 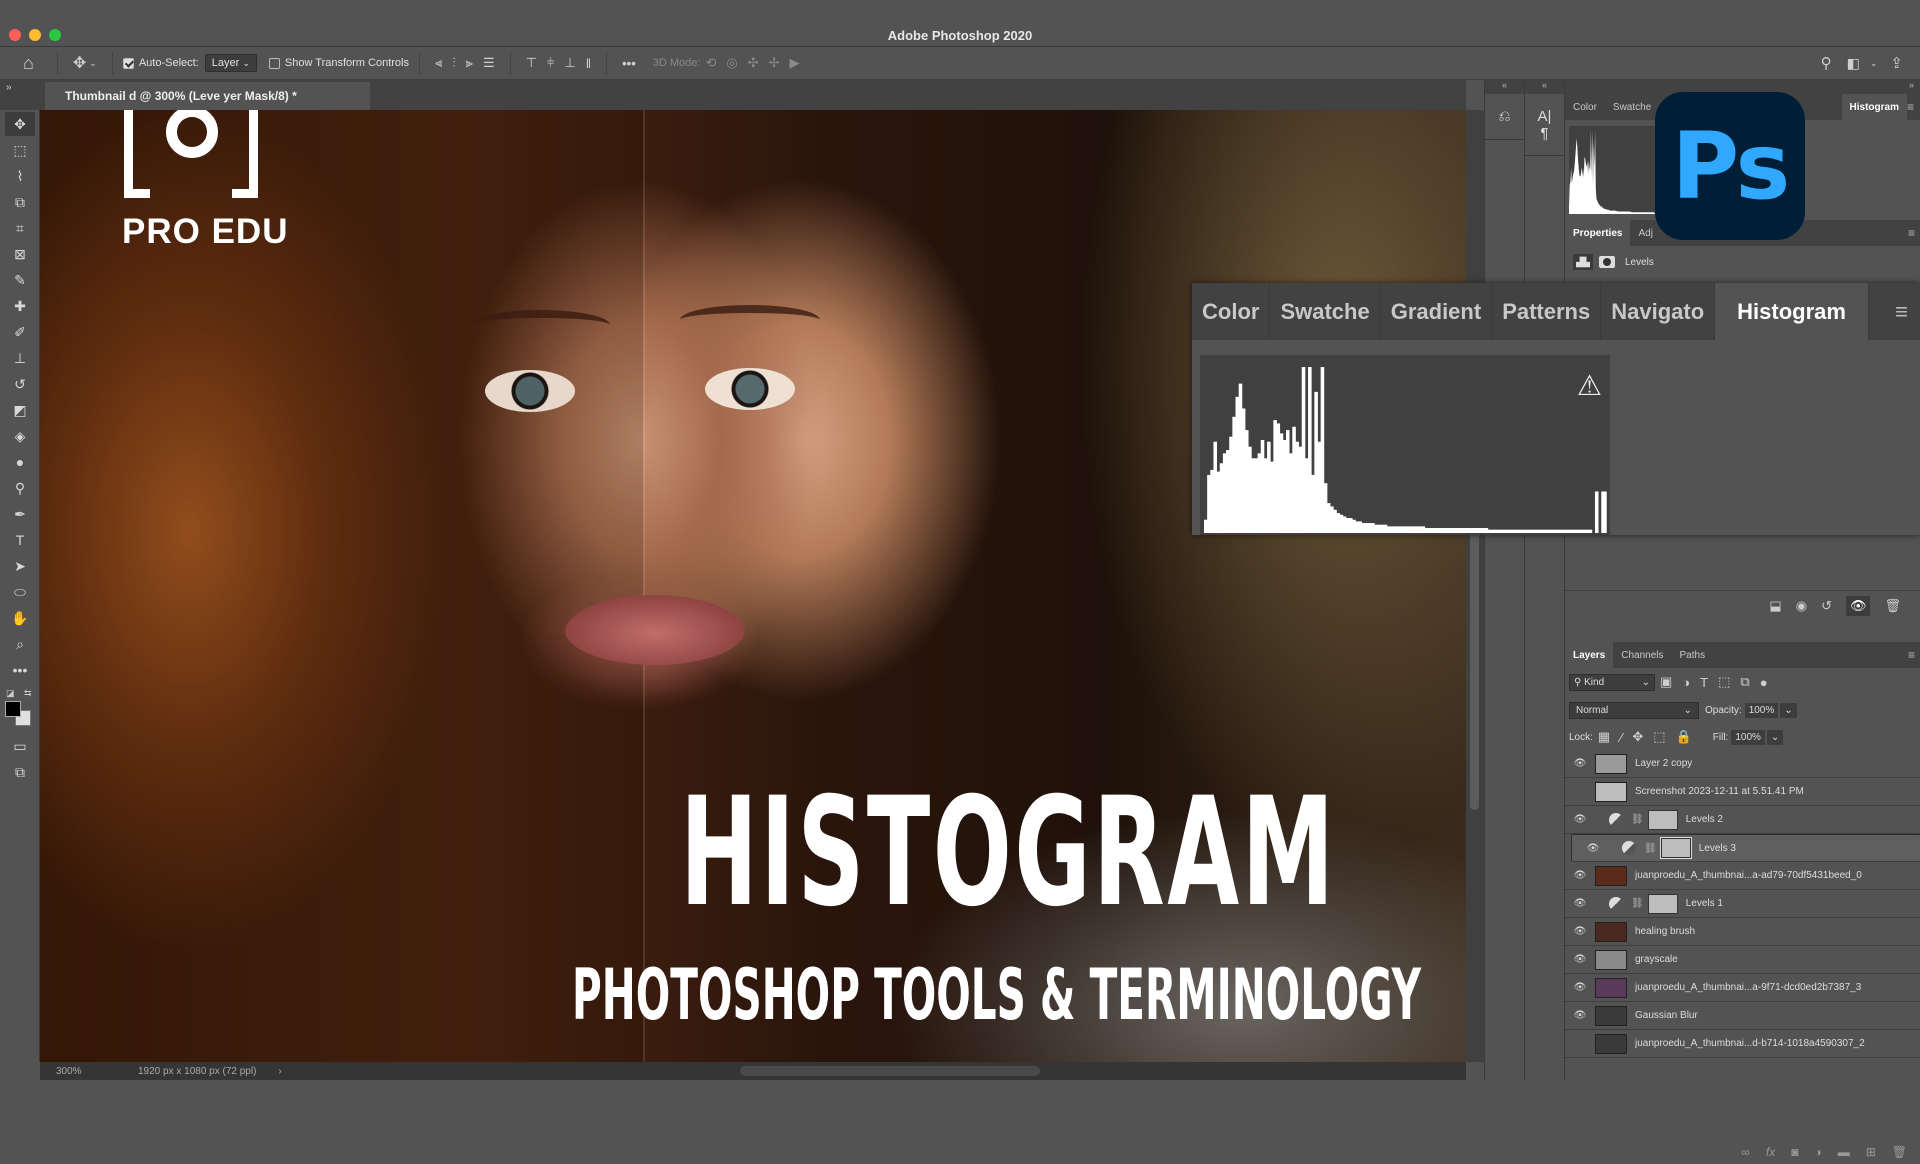 I want to click on workspace-chevron-icon: ⌄, so click(x=1874, y=63).